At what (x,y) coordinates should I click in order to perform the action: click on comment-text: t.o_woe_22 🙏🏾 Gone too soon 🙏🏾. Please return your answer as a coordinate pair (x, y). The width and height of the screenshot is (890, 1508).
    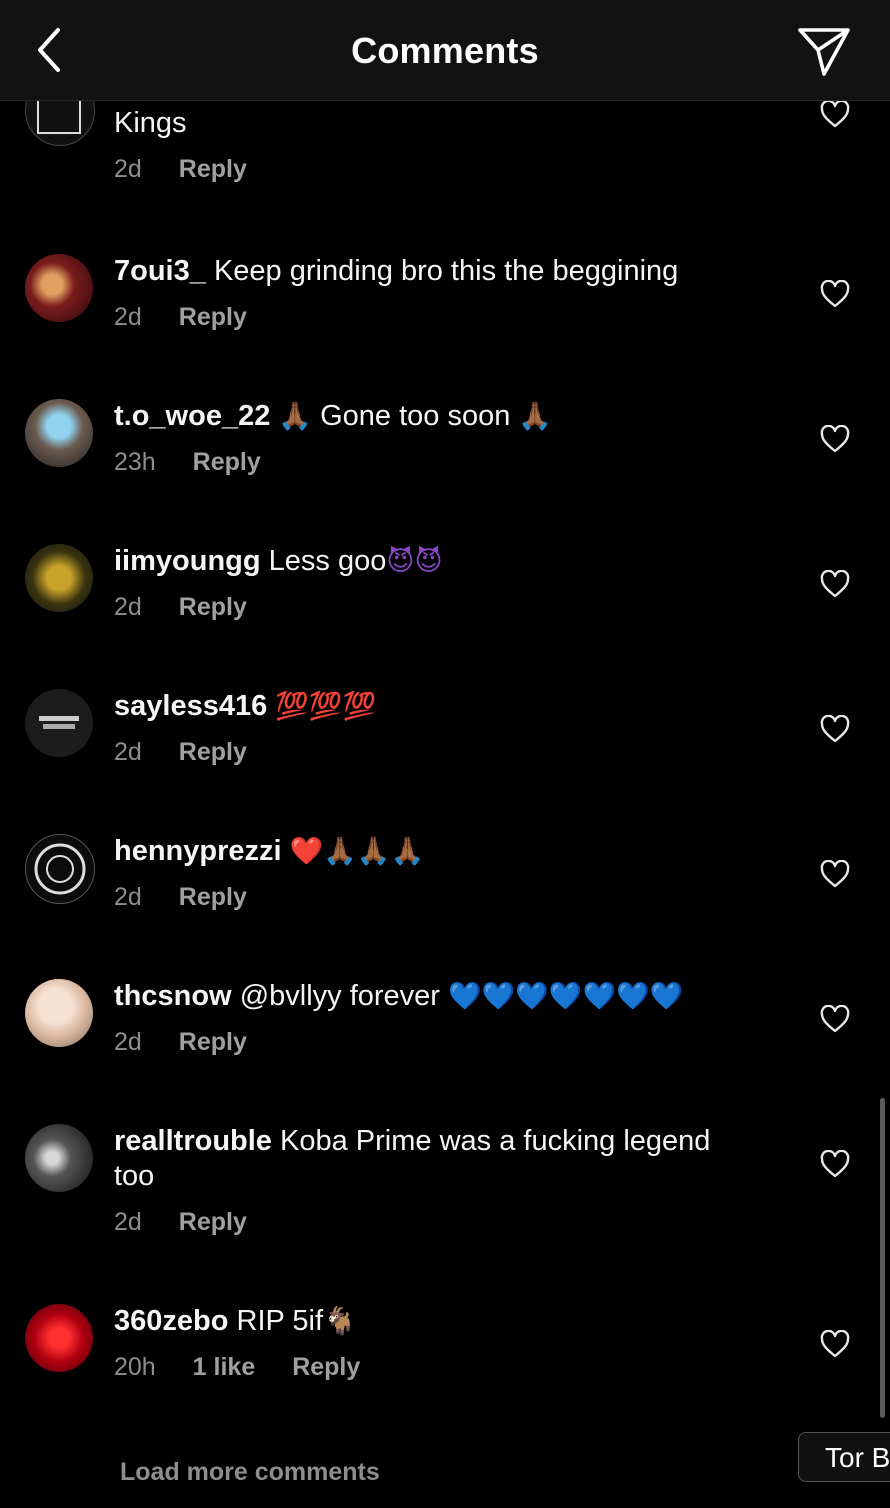
    Looking at the image, I should click on (442, 416).